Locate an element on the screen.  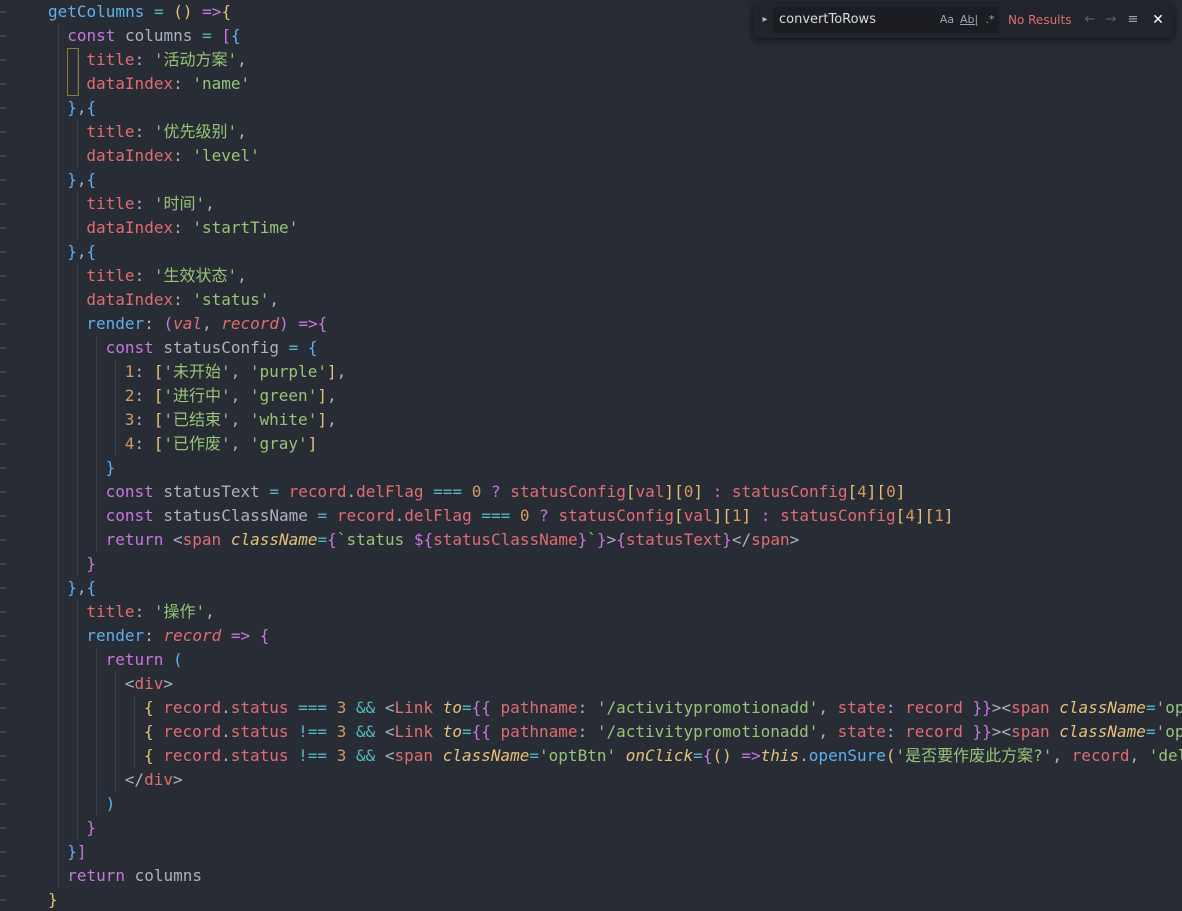
match-case-icon: Aa is located at coordinates (947, 20).